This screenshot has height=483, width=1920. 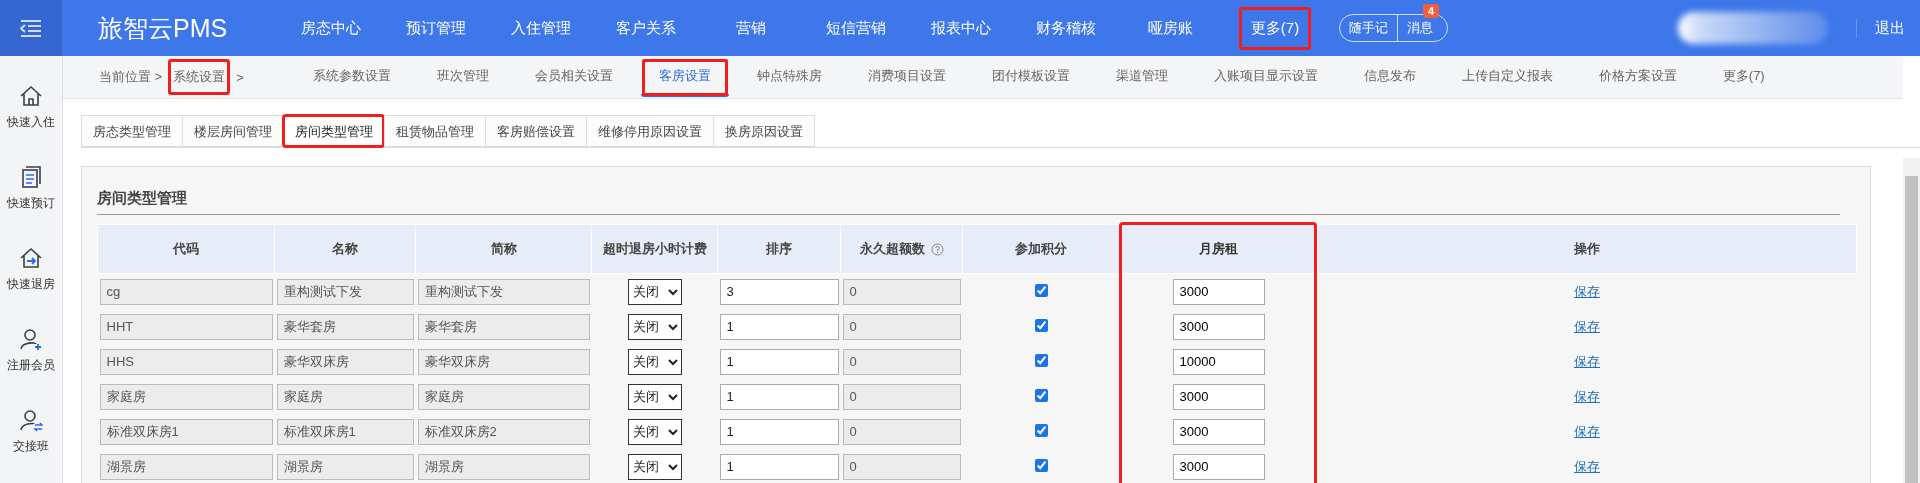 What do you see at coordinates (434, 131) in the screenshot?
I see `tab: 租赁物品管理` at bounding box center [434, 131].